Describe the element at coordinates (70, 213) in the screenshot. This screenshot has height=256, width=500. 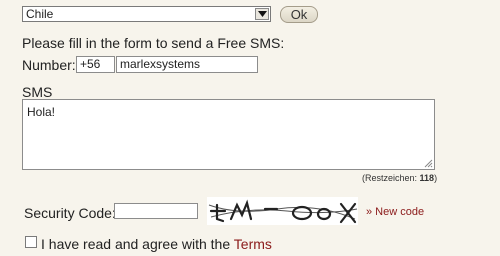
I see `security-code-label: Security Code:` at that location.